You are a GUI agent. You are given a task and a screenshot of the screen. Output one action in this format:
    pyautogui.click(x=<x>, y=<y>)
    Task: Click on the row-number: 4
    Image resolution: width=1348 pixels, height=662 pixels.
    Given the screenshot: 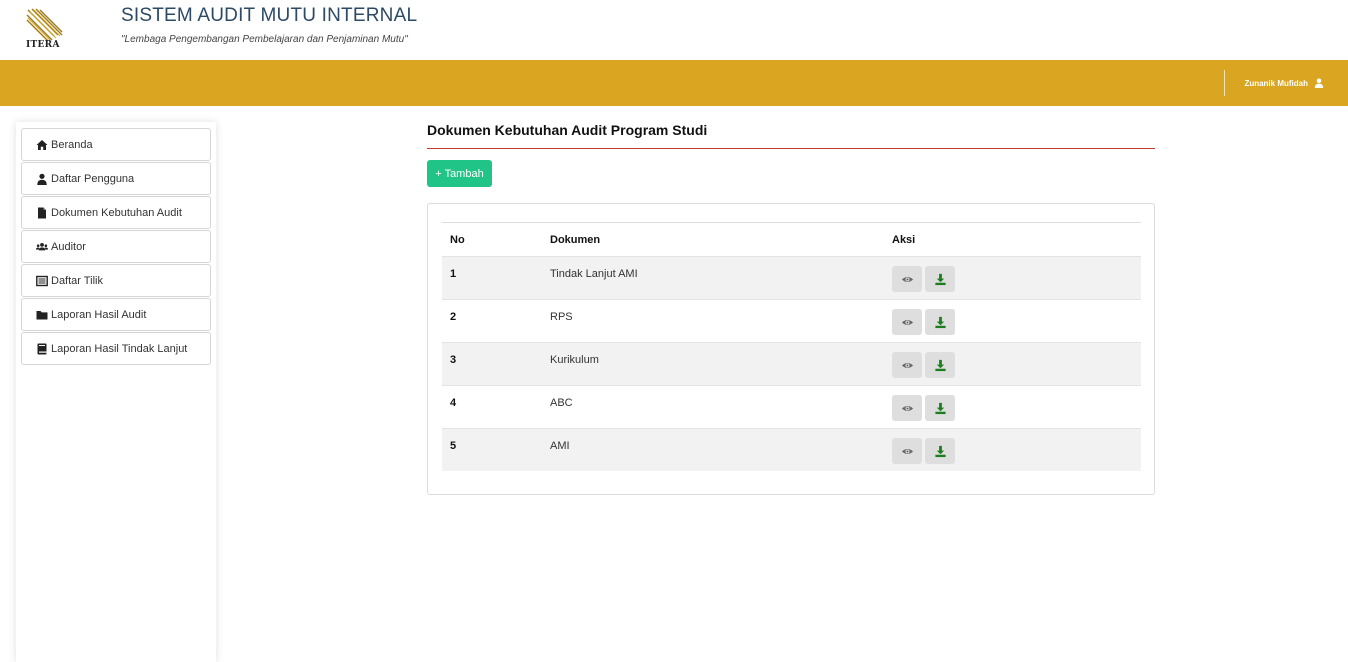 What is the action you would take?
    pyautogui.click(x=453, y=403)
    